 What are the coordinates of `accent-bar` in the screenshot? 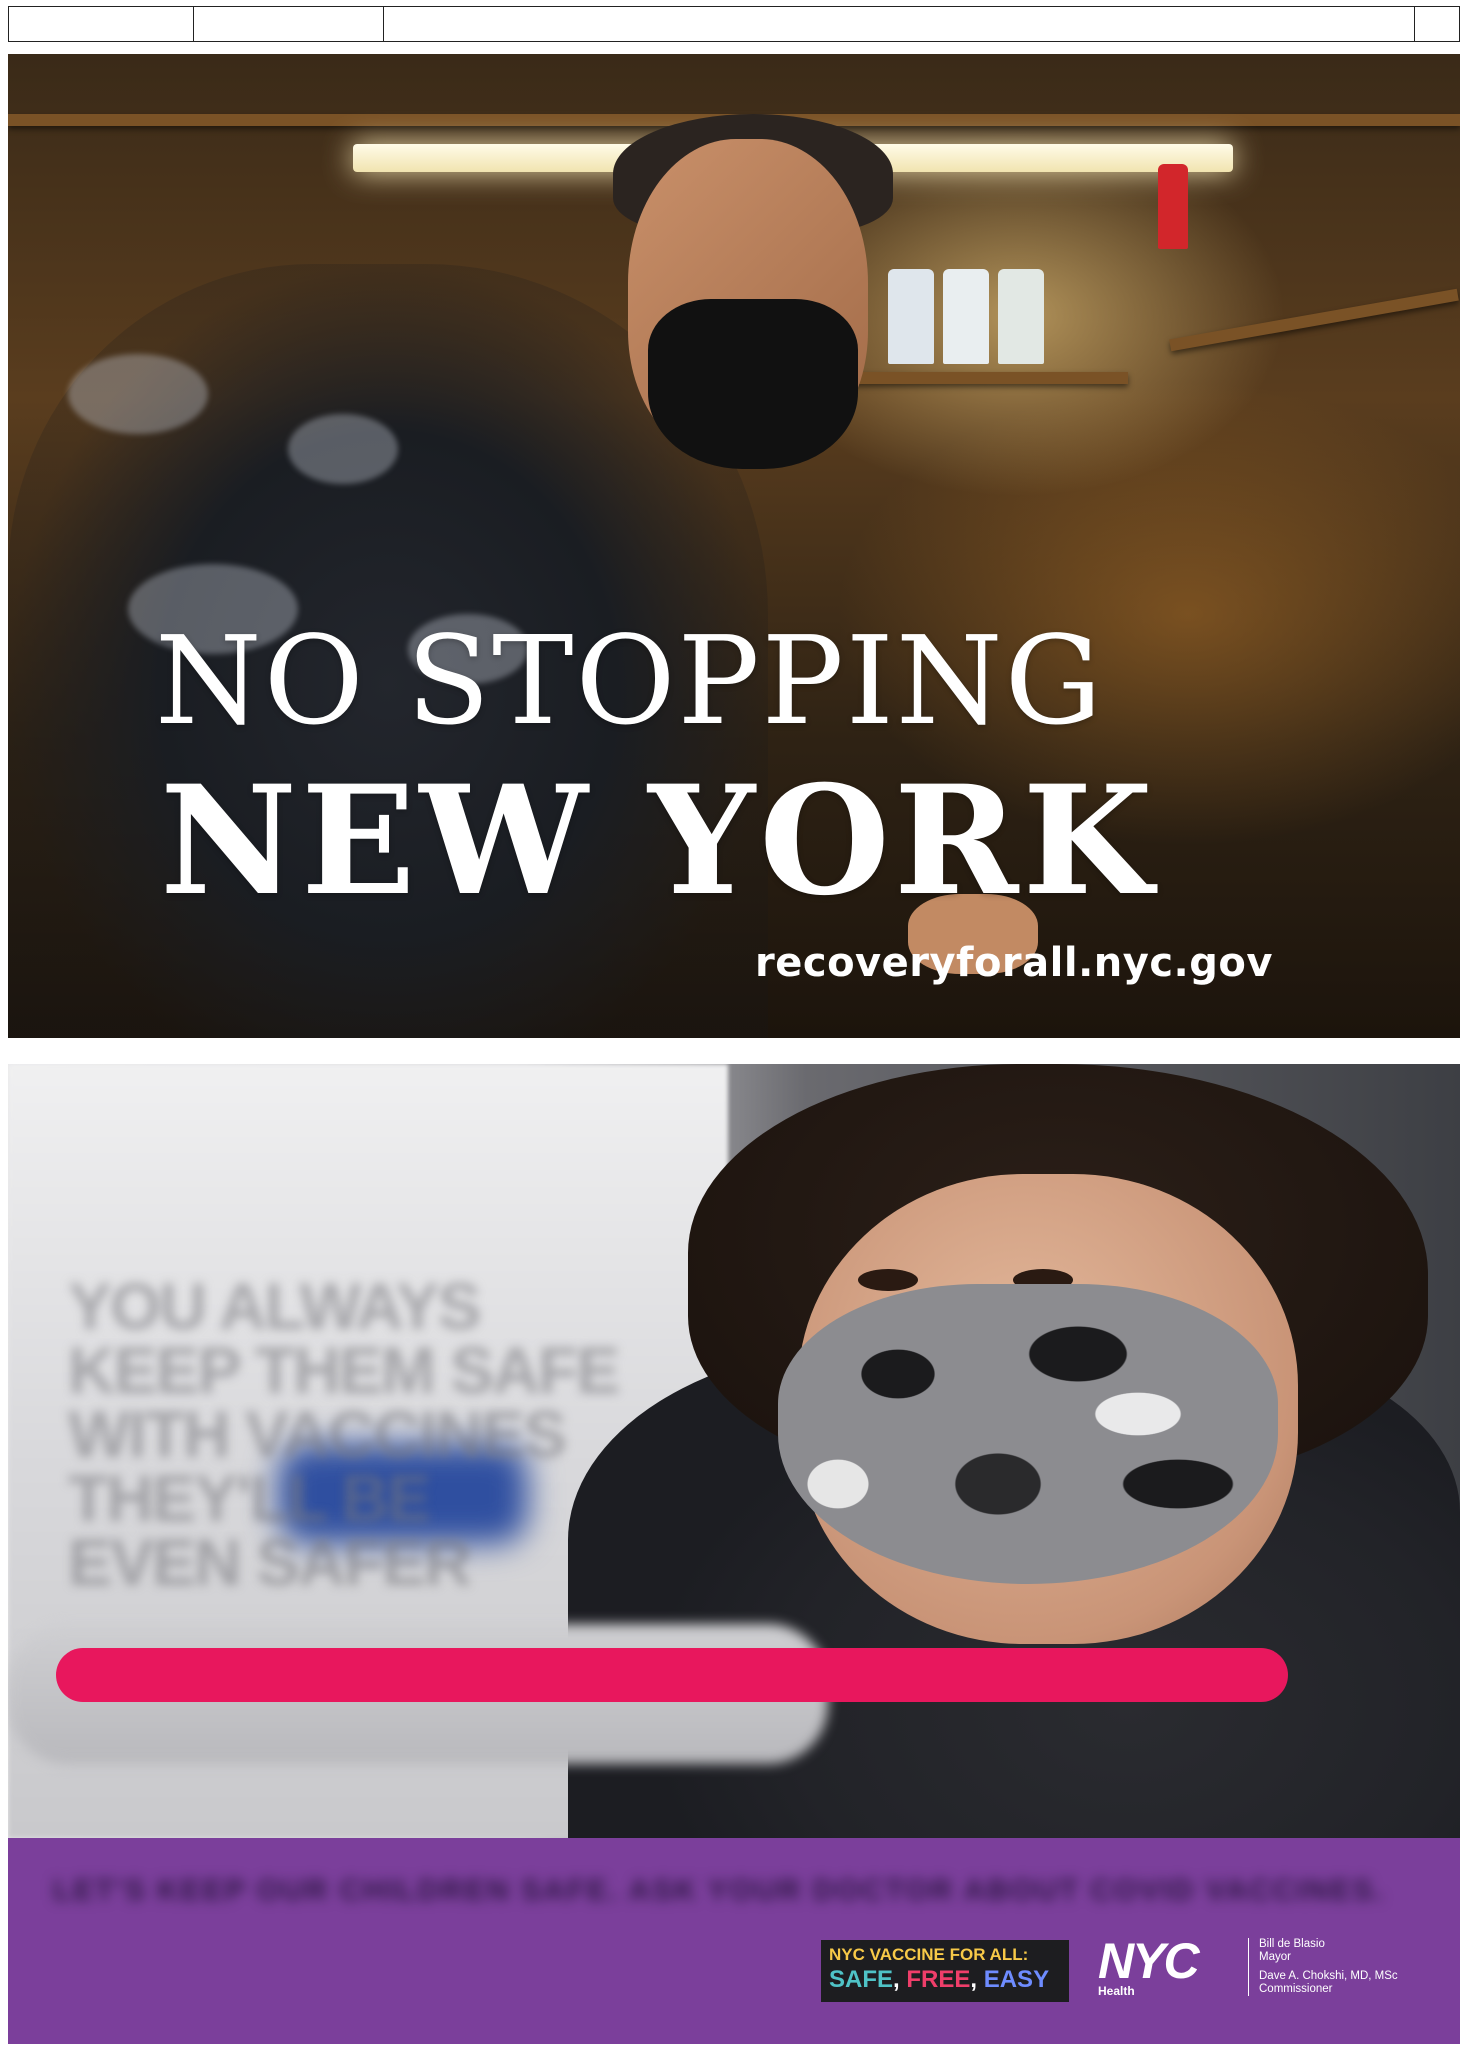 It's located at (672, 1675).